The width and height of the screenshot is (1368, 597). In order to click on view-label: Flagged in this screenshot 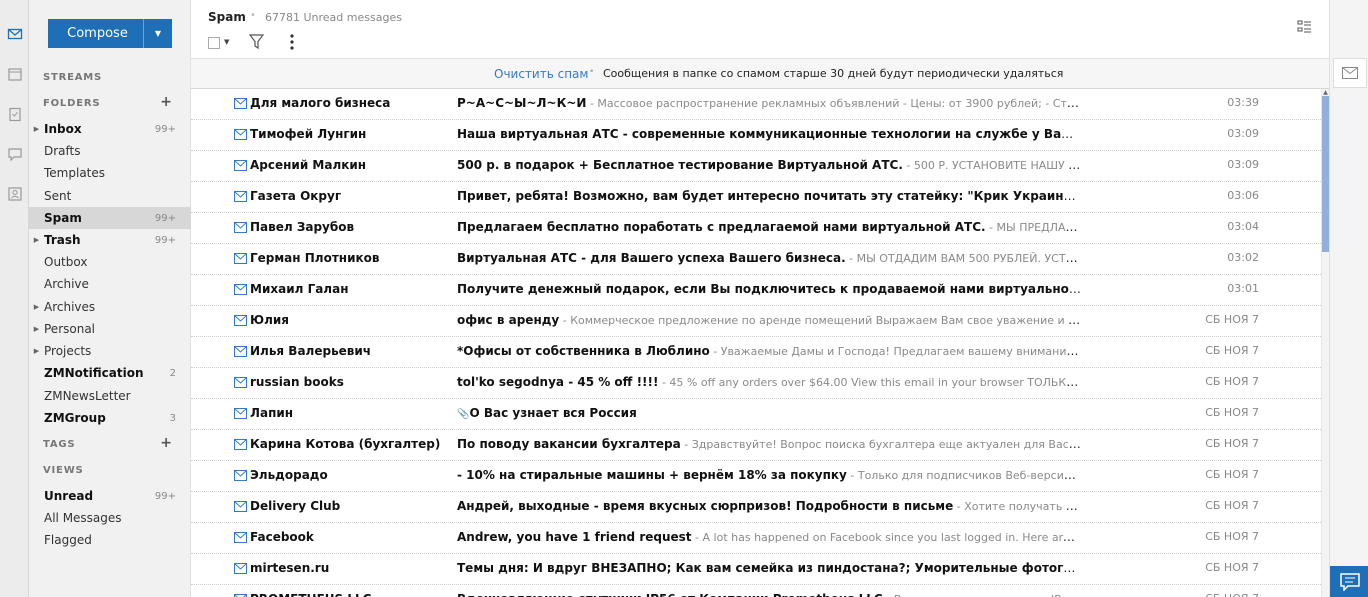, I will do `click(68, 540)`.